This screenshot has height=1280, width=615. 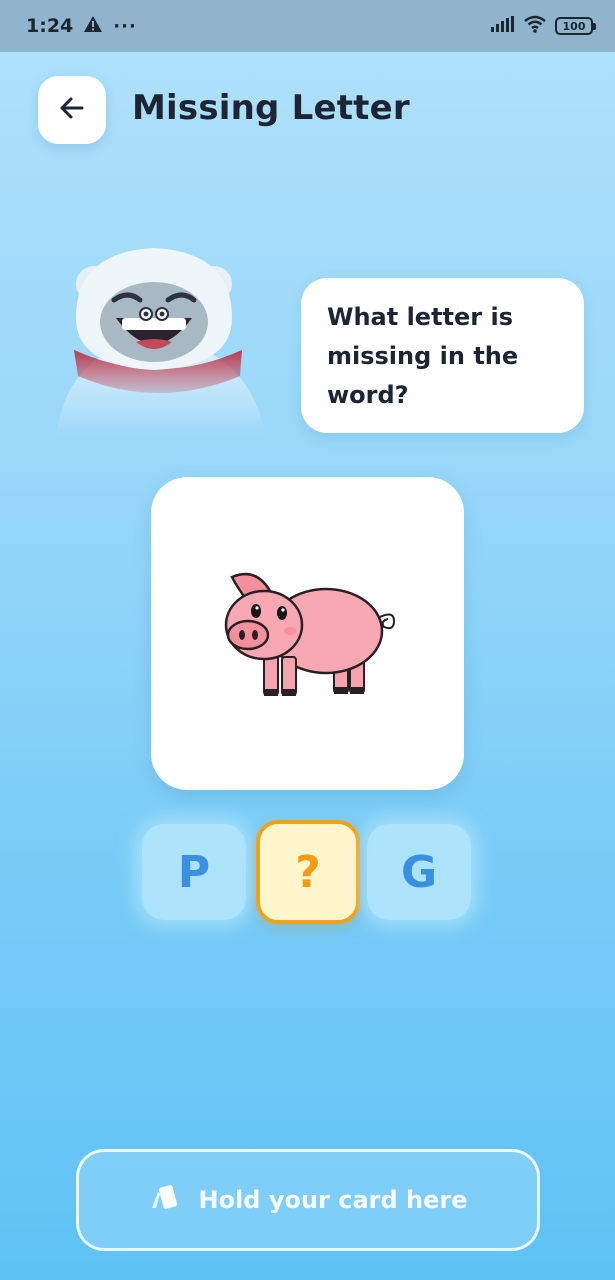 I want to click on yeti-mascot, so click(x=158, y=338).